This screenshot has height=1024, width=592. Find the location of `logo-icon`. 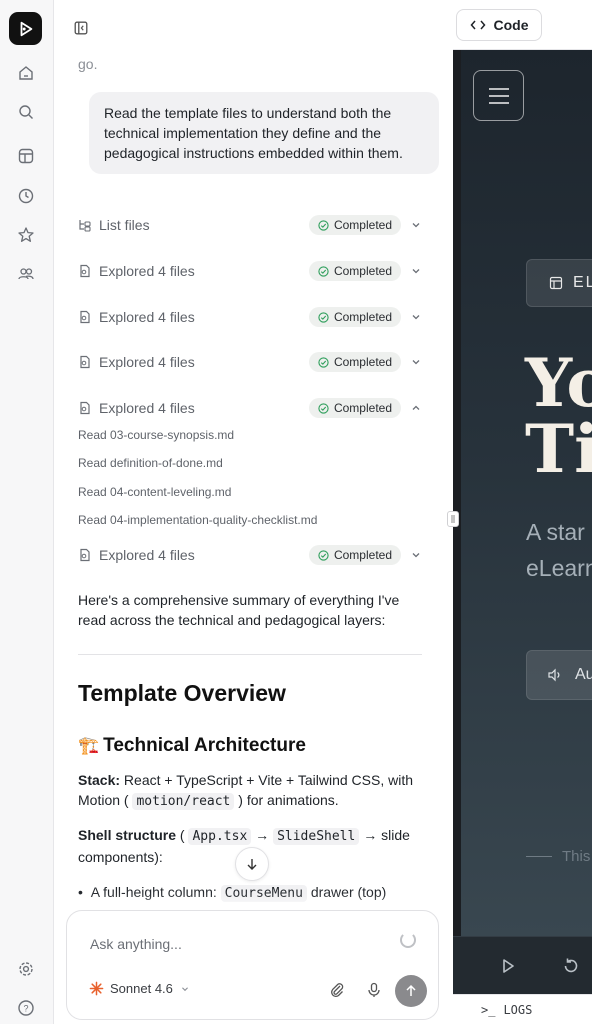

logo-icon is located at coordinates (26, 28).